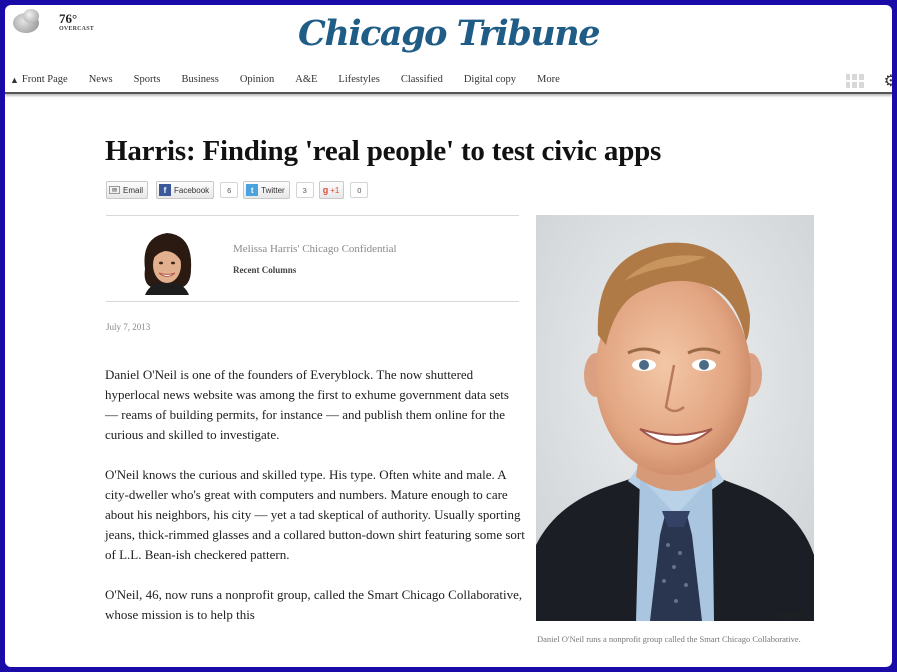  What do you see at coordinates (358, 79) in the screenshot?
I see `nav-item-lifestyles: Lifestyles` at bounding box center [358, 79].